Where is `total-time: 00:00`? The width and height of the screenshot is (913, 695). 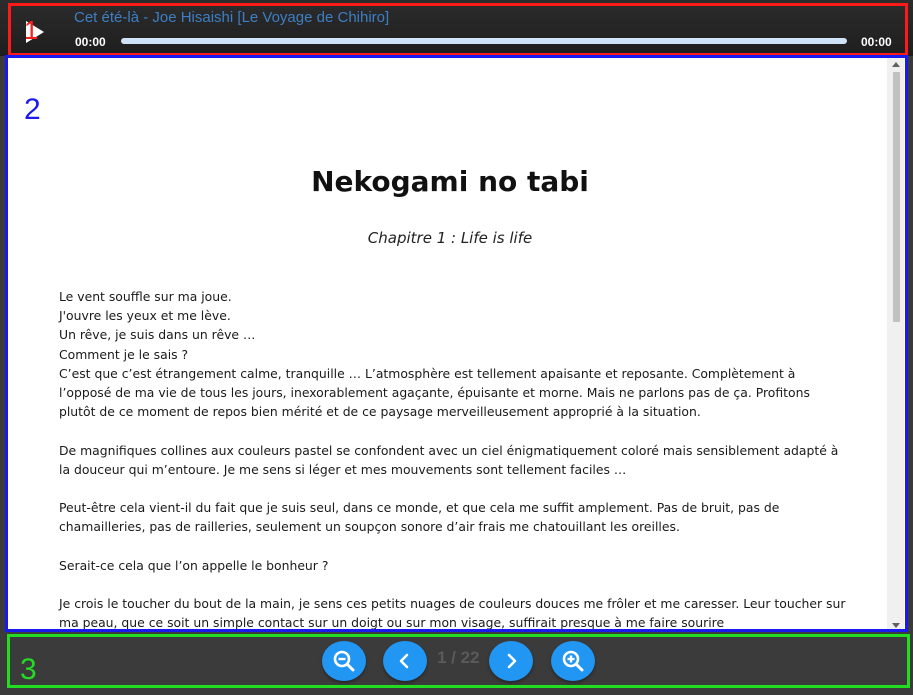
total-time: 00:00 is located at coordinates (876, 42).